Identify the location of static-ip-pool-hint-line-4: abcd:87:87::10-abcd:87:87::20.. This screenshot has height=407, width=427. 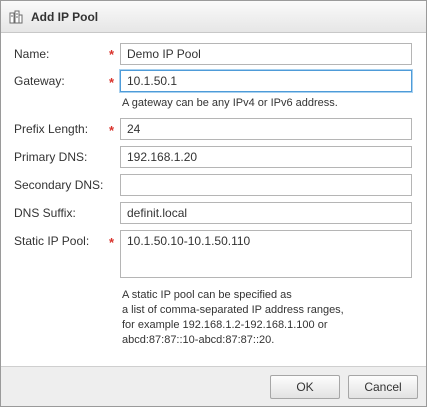
(198, 340).